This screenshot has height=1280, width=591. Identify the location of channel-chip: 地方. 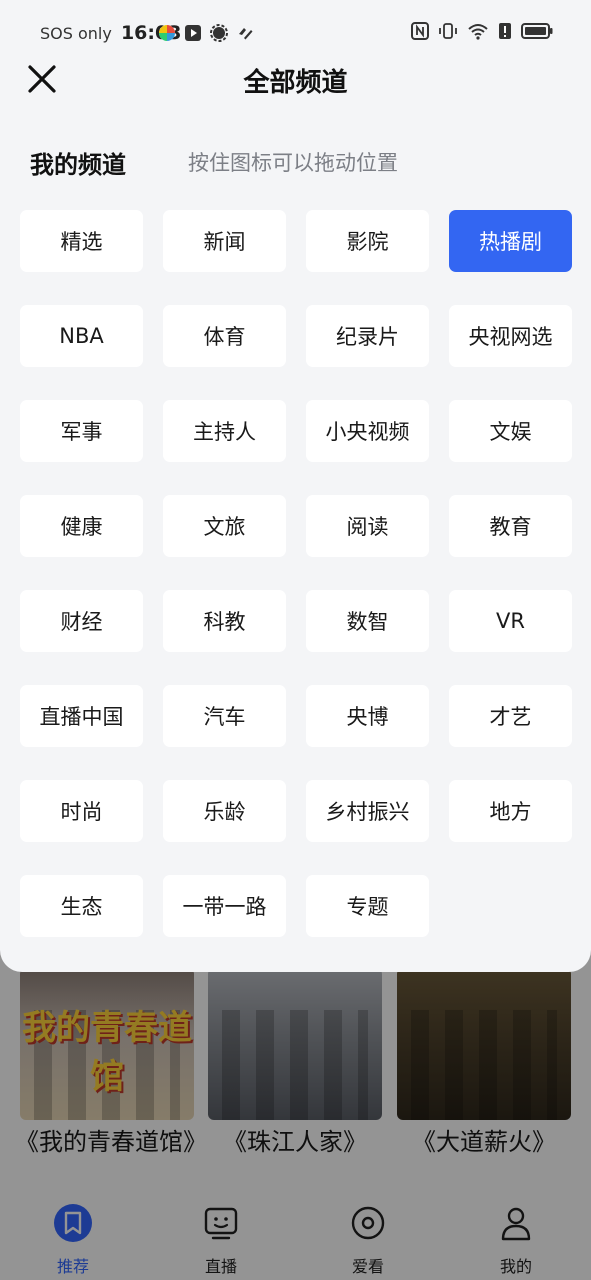
(510, 811).